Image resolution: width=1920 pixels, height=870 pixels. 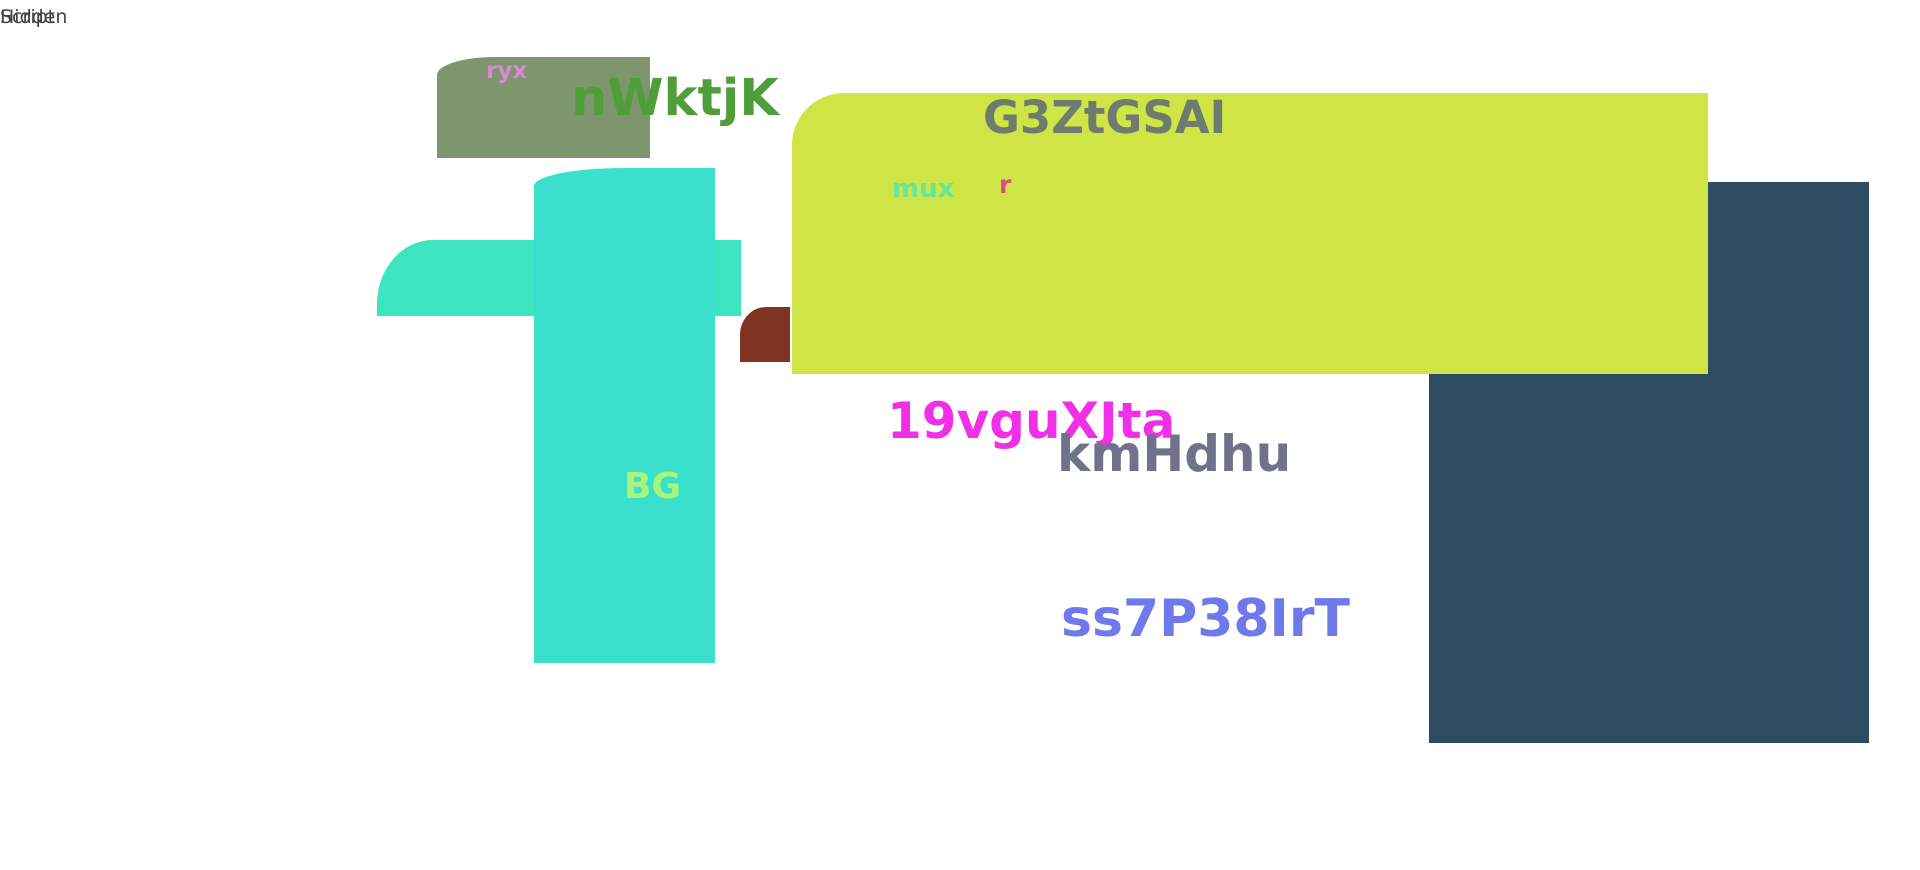 What do you see at coordinates (1174, 454) in the screenshot?
I see `label-kmhdhu: kmHdhu` at bounding box center [1174, 454].